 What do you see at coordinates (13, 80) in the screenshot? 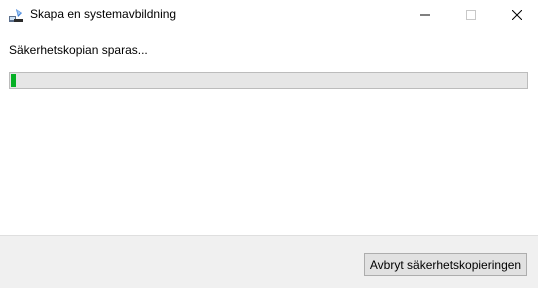
I see `progress-fill` at bounding box center [13, 80].